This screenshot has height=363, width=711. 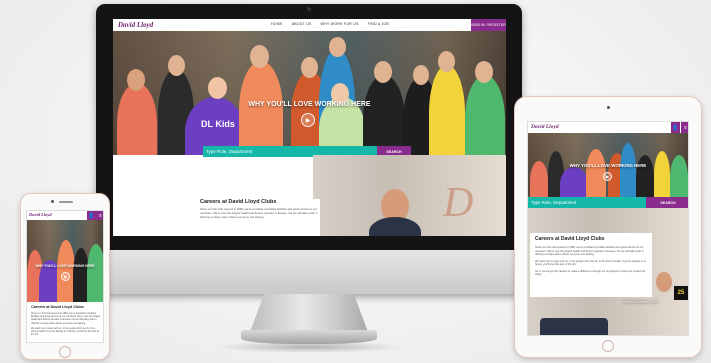 What do you see at coordinates (608, 127) in the screenshot?
I see `tablet-header: David Lloyd 👤 ≡` at bounding box center [608, 127].